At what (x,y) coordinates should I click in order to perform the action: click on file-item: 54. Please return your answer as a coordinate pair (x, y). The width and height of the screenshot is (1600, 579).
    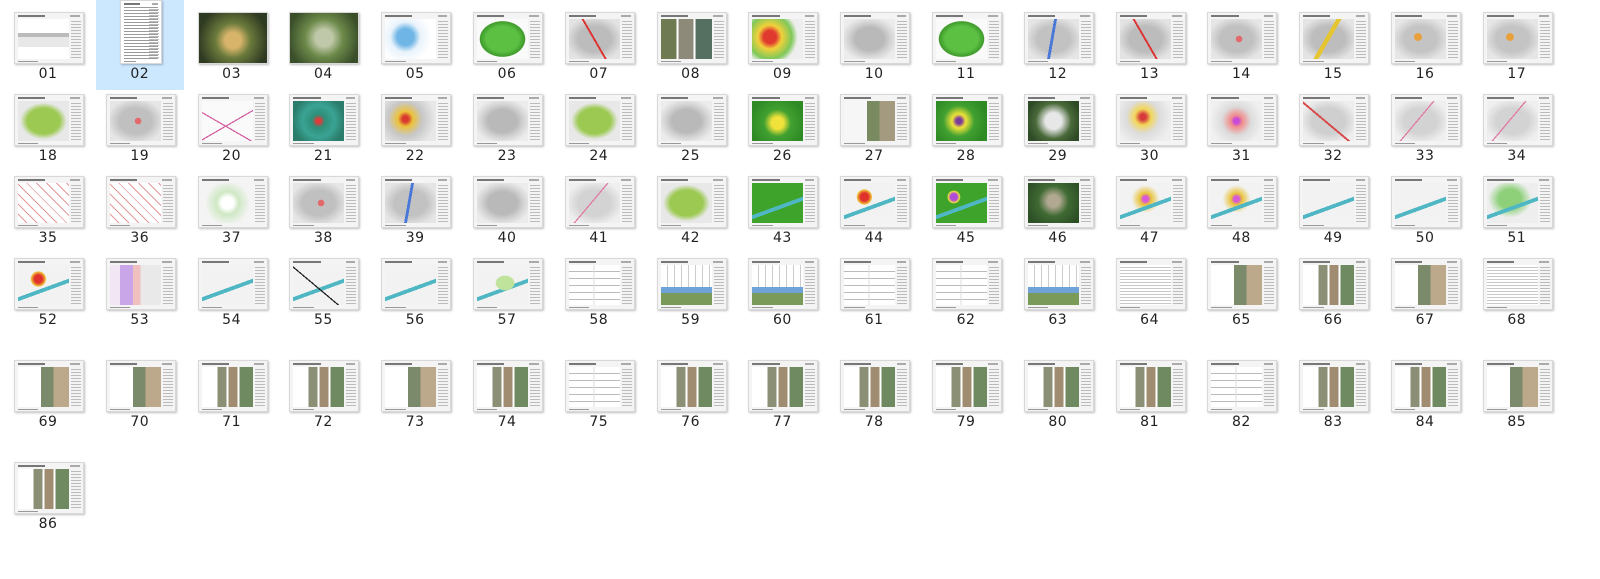
    Looking at the image, I should click on (232, 291).